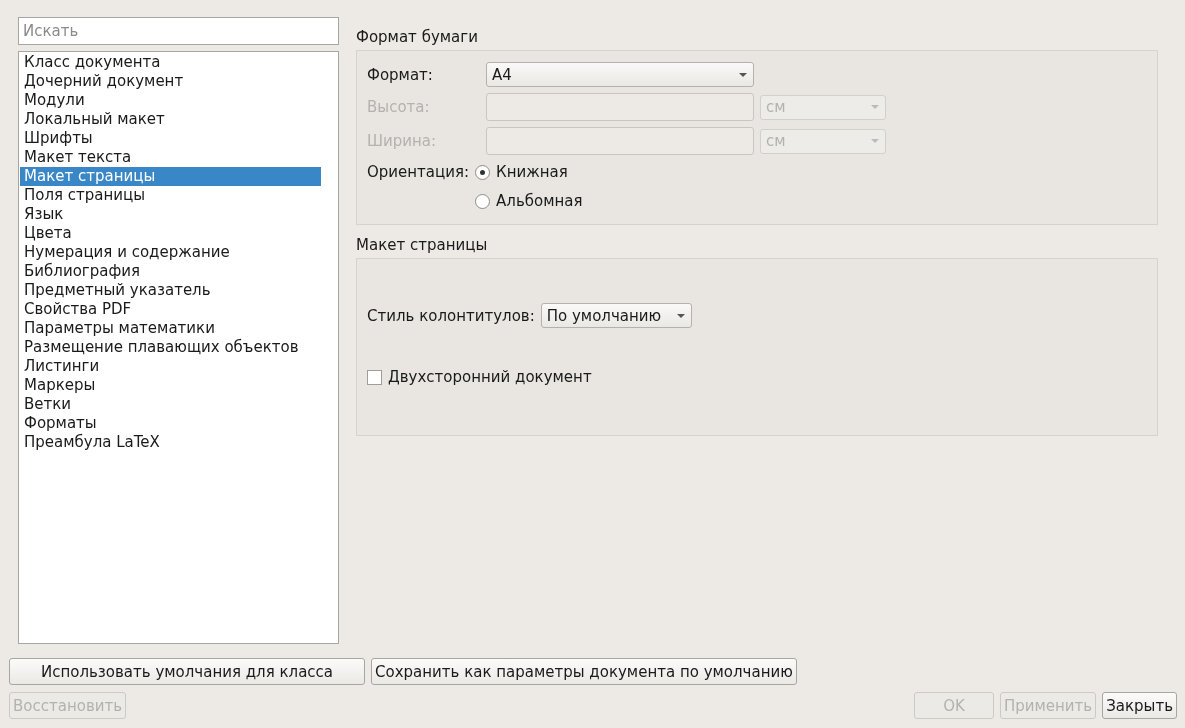 This screenshot has height=728, width=1185. Describe the element at coordinates (170, 252) in the screenshot. I see `sidebar-item: Нумерация и содержание` at that location.